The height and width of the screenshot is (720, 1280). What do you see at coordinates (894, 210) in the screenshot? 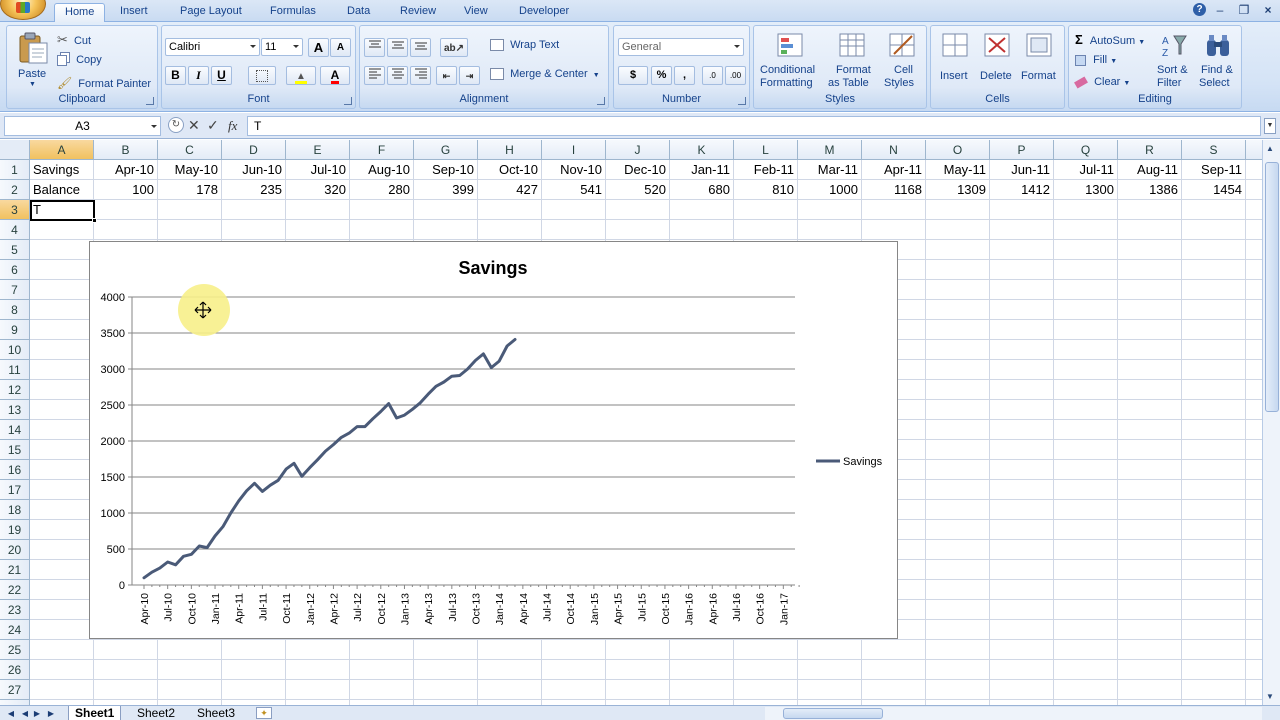
I see `cell-n3` at bounding box center [894, 210].